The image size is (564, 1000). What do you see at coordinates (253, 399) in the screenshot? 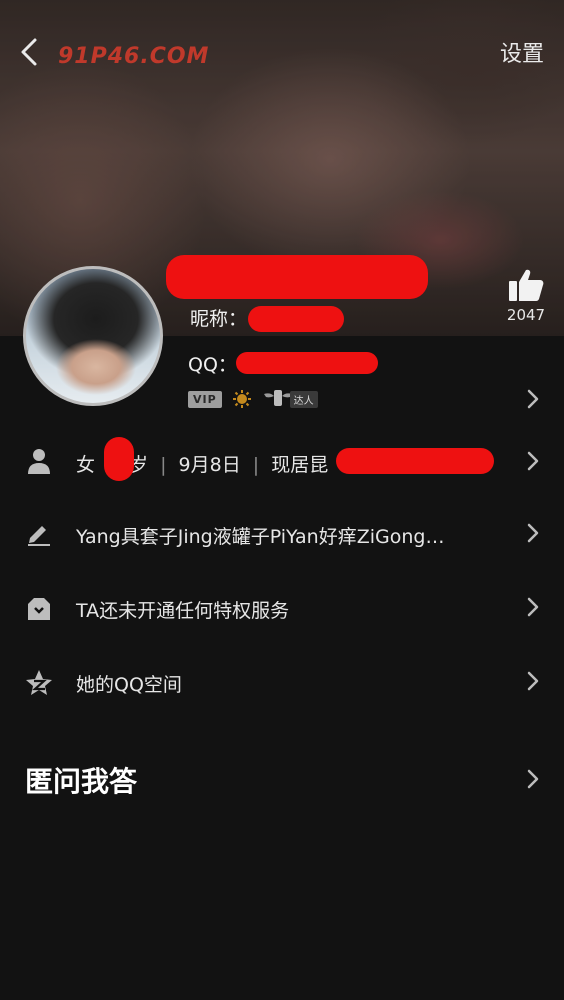
I see `badge-row: VIP 达人` at bounding box center [253, 399].